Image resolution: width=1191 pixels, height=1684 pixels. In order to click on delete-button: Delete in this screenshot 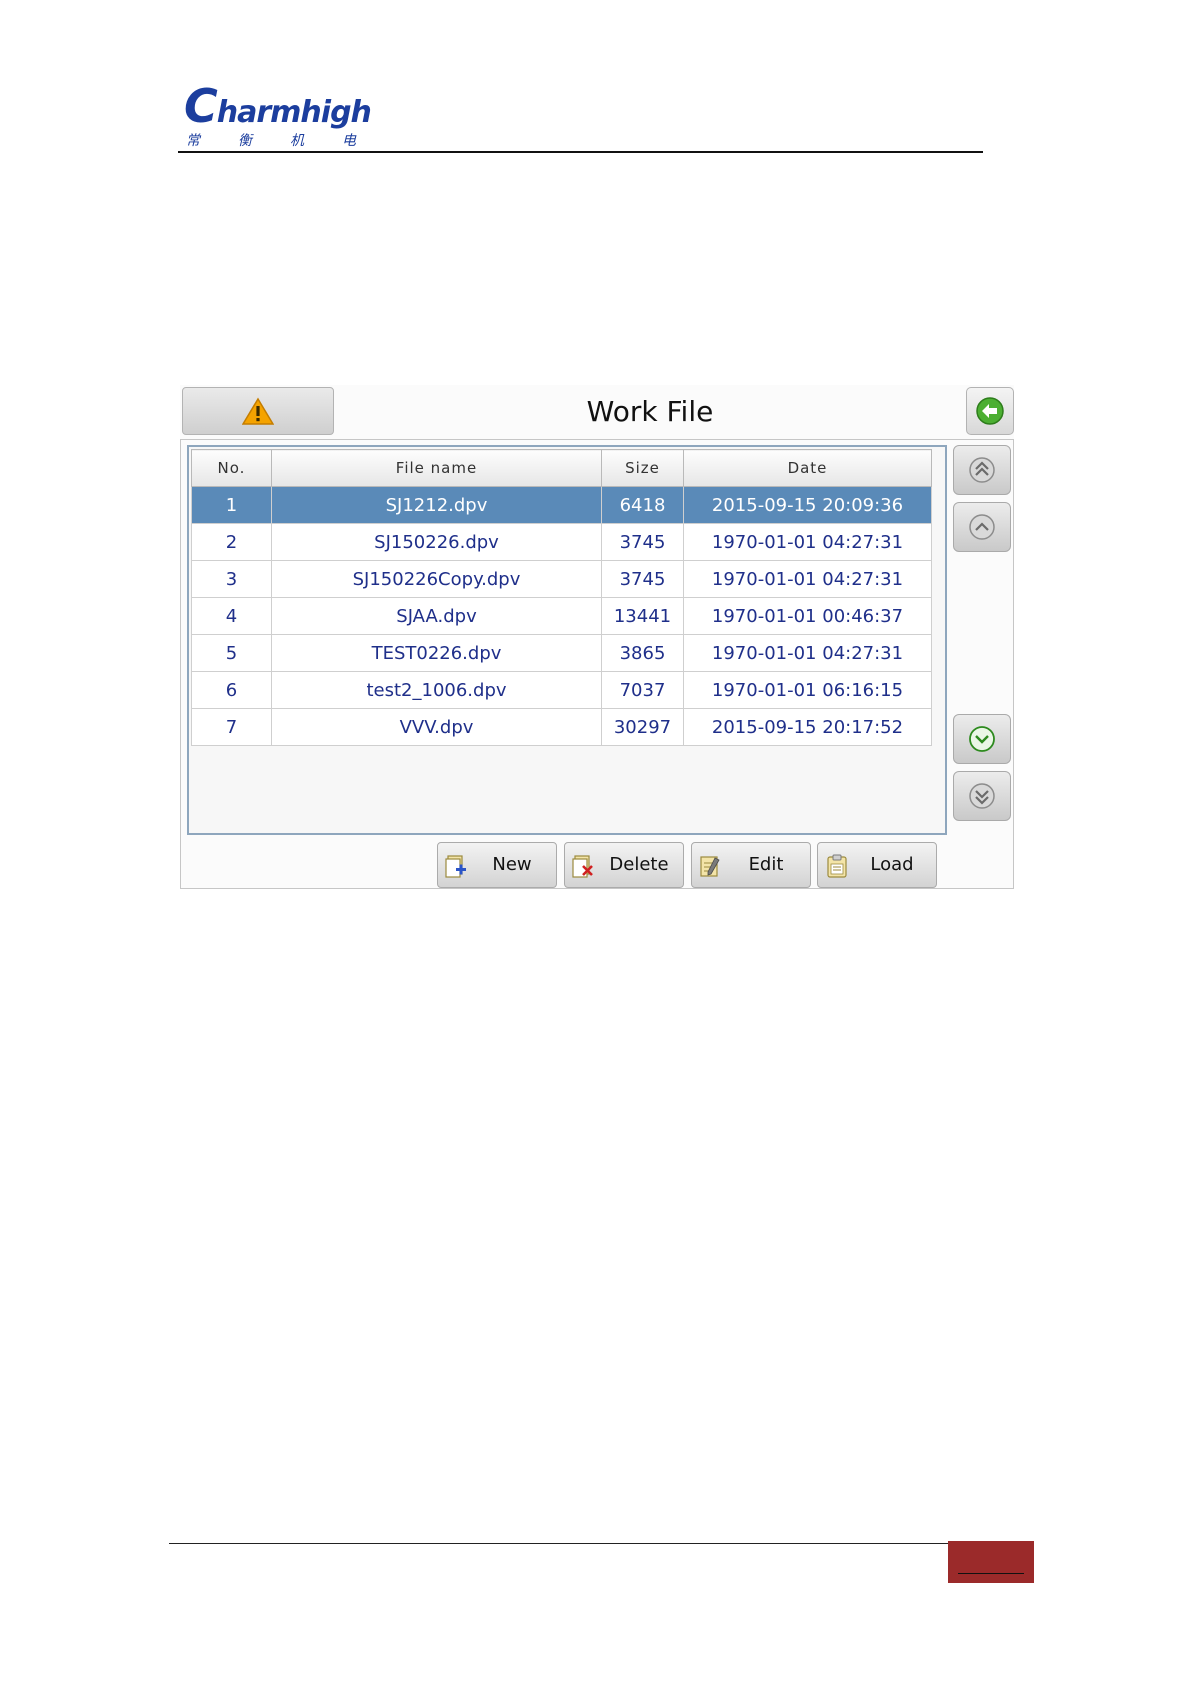, I will do `click(624, 865)`.